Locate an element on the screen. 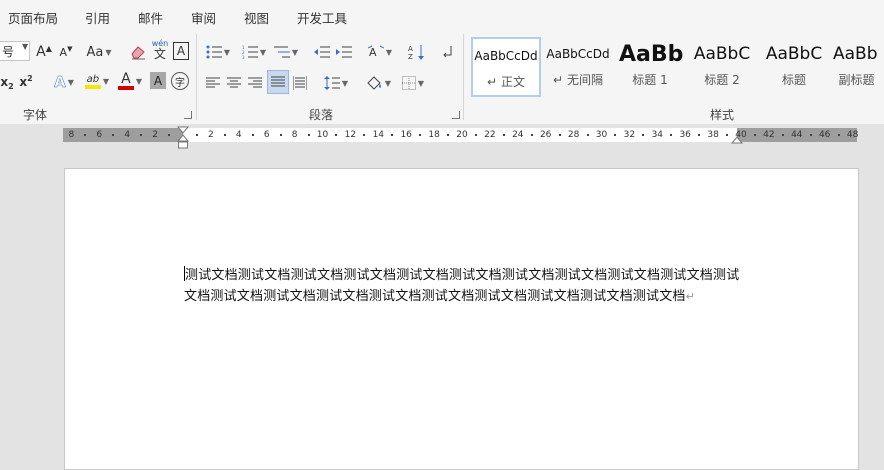 This screenshot has height=470, width=884. char-border-icon: A is located at coordinates (181, 51).